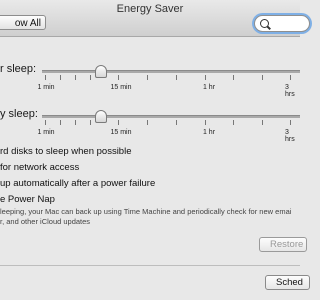 Image resolution: width=320 pixels, height=300 pixels. I want to click on computer-sleep-slider-knob, so click(101, 71).